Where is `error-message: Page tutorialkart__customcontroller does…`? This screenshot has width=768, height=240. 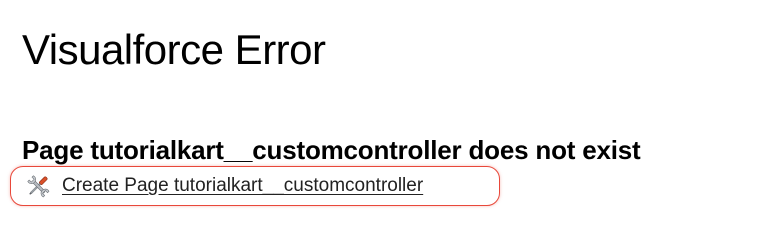
error-message: Page tutorialkart__customcontroller does… is located at coordinates (331, 150).